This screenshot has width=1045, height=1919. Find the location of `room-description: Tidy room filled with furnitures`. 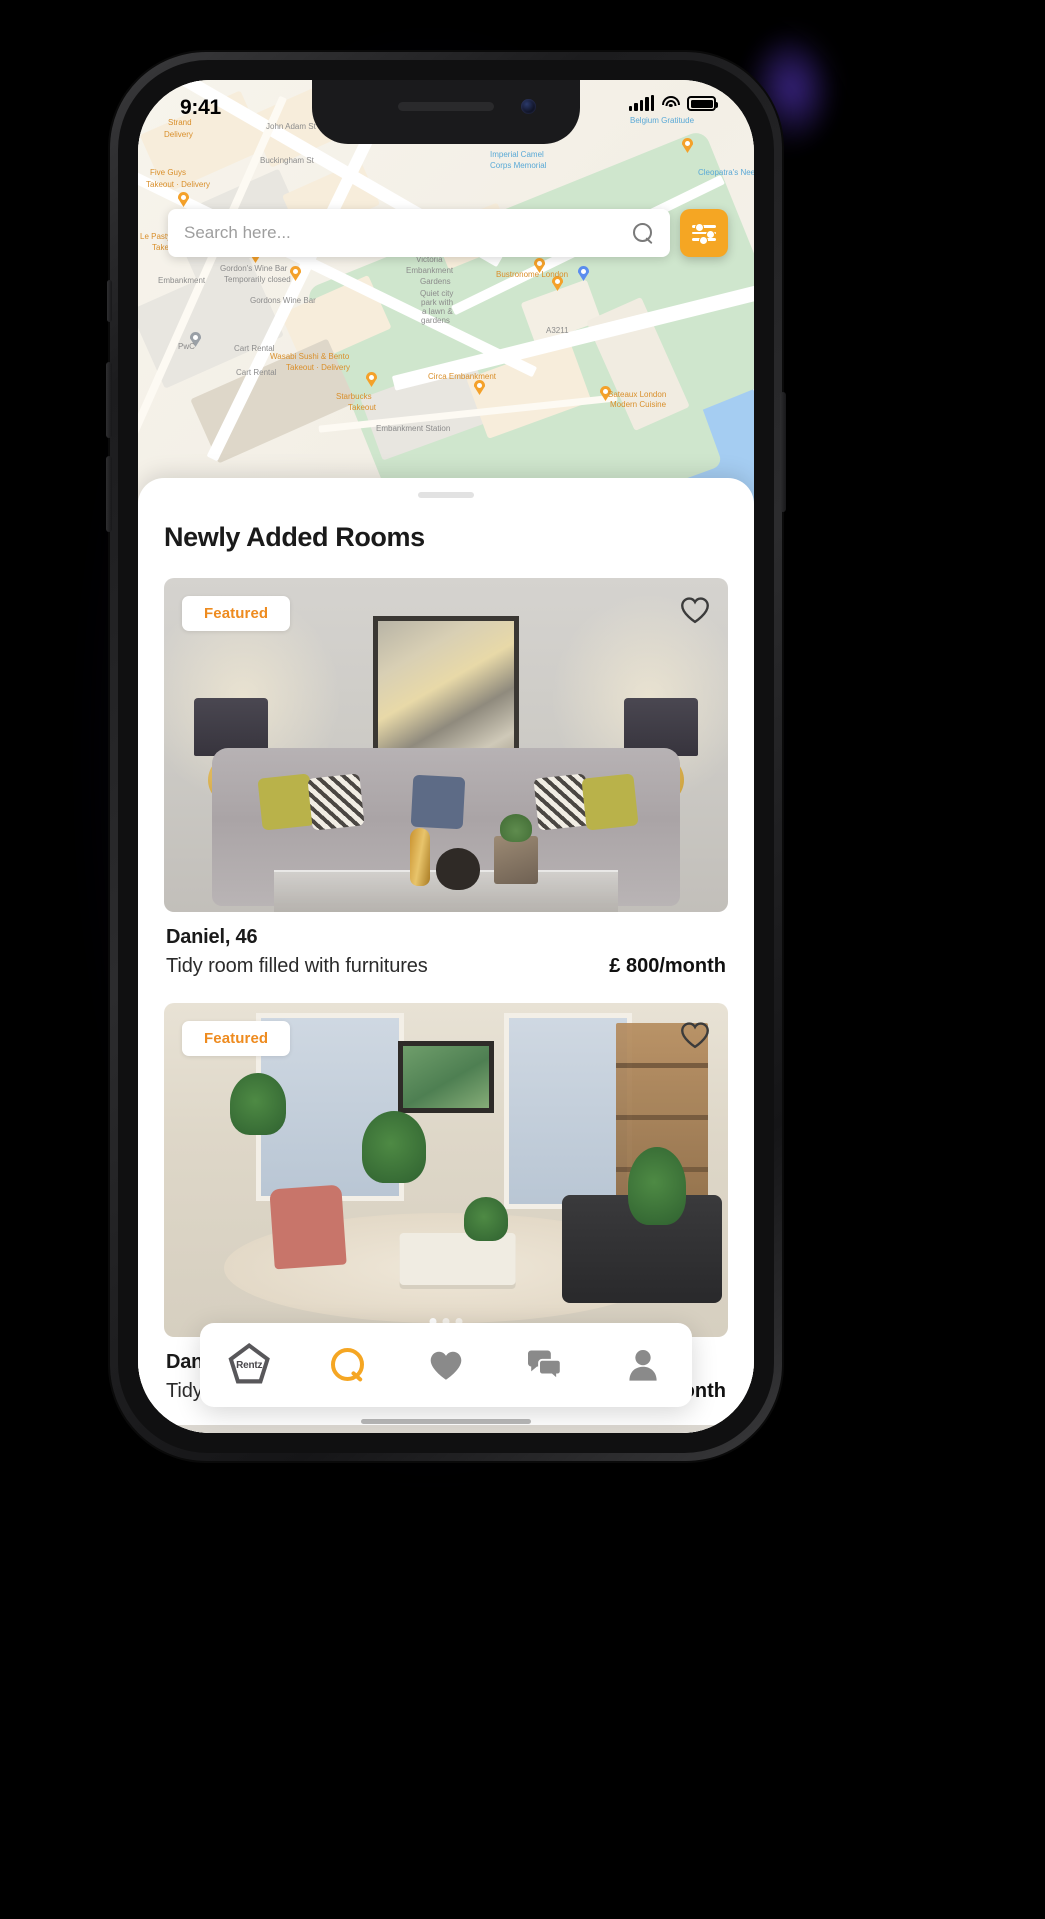

room-description: Tidy room filled with furnitures is located at coordinates (297, 966).